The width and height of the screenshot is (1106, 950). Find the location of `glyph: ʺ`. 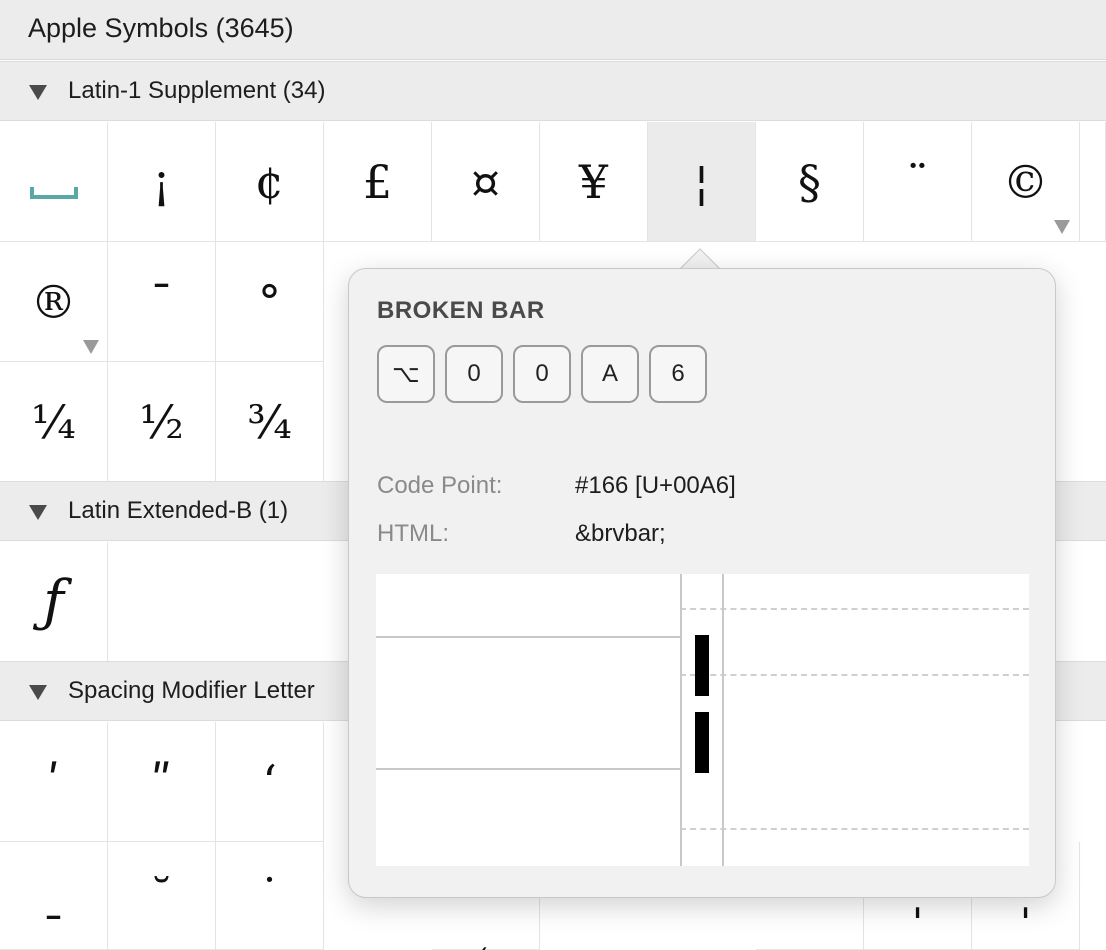

glyph: ʺ is located at coordinates (161, 781).